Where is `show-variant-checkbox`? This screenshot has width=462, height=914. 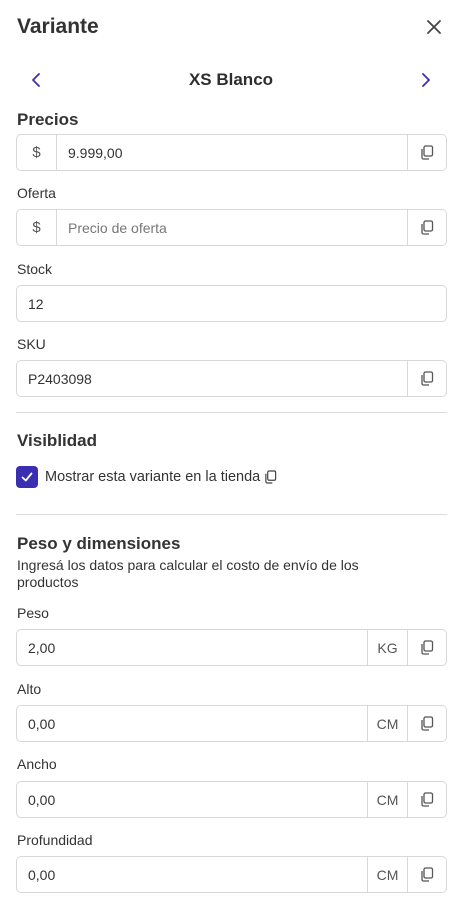
show-variant-checkbox is located at coordinates (27, 477).